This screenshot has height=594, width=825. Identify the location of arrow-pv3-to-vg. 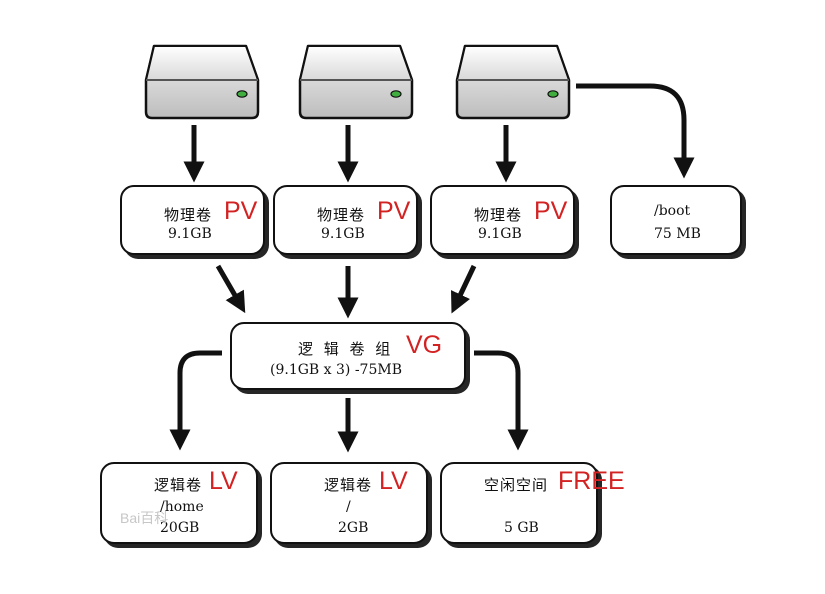
(464, 289).